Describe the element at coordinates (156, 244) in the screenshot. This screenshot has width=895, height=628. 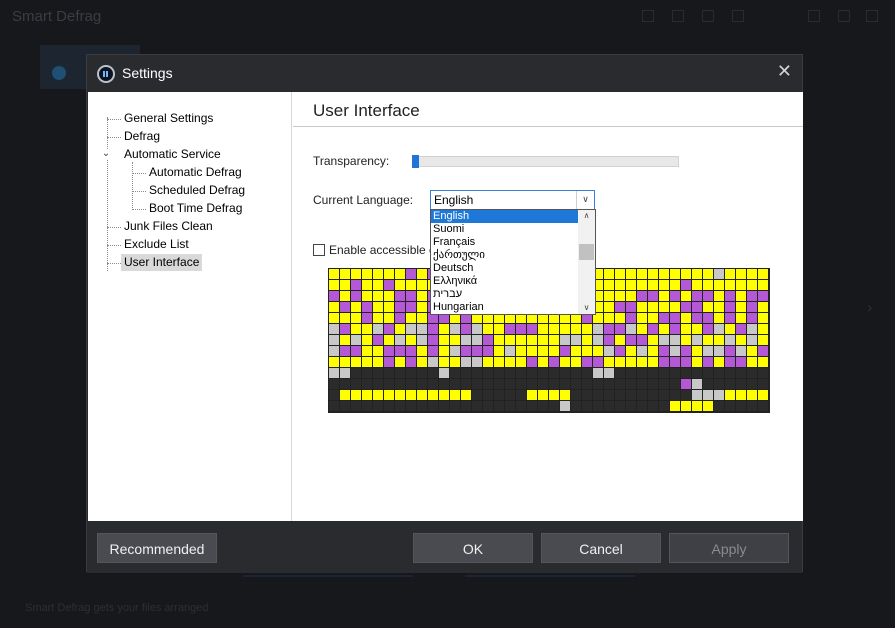
I see `tree-item-exclude-list: Exclude List` at that location.